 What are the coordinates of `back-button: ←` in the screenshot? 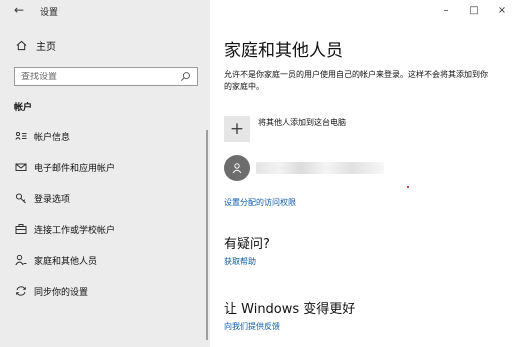 It's located at (19, 10).